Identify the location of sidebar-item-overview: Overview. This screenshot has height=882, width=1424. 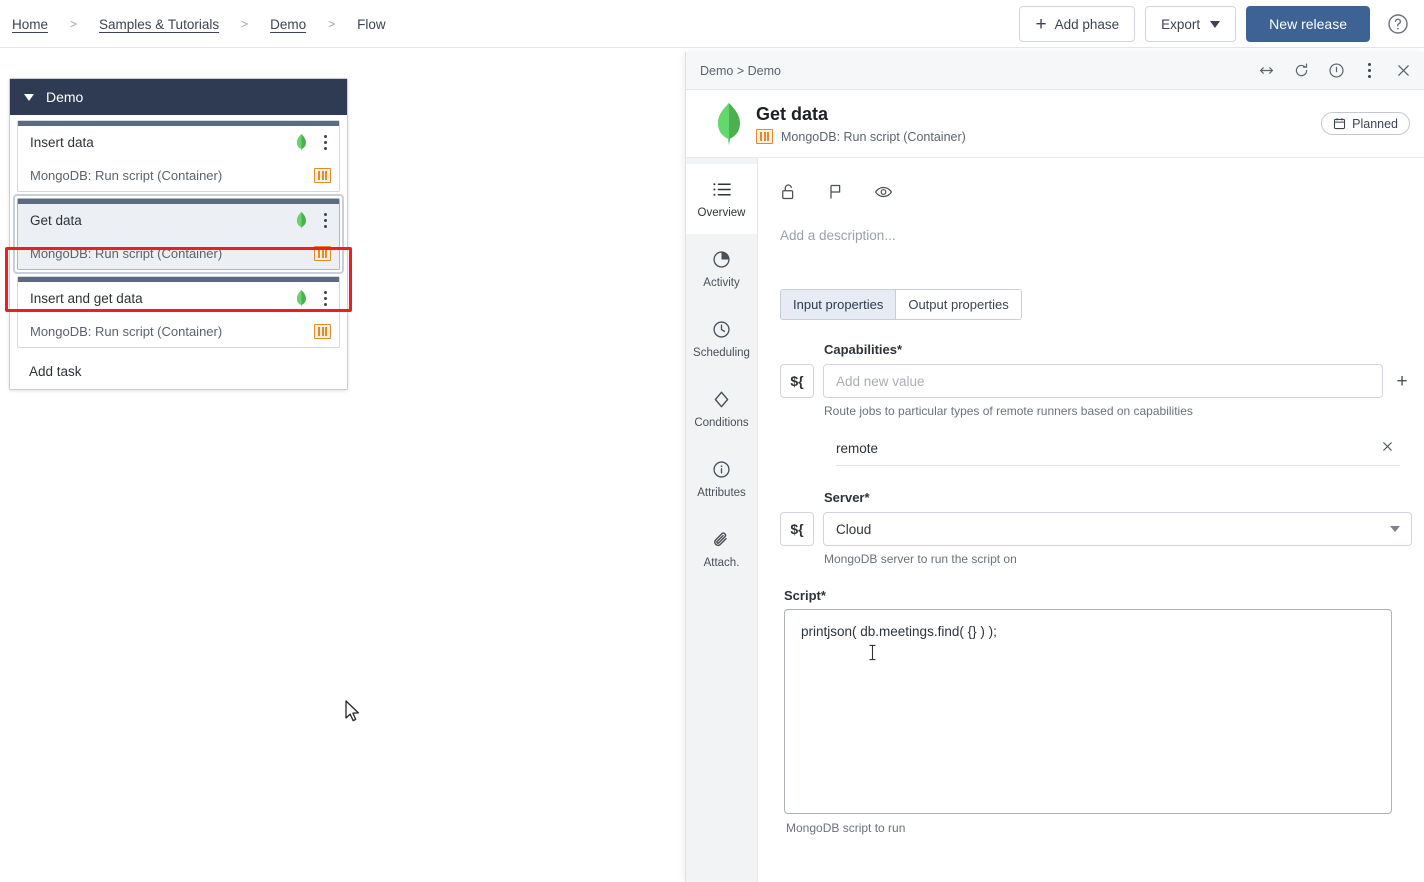
(721, 199).